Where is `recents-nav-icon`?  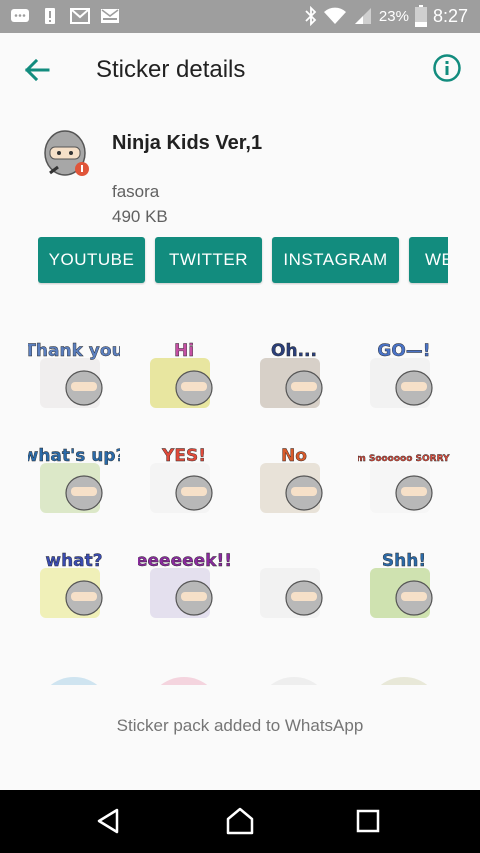
recents-nav-icon is located at coordinates (368, 821).